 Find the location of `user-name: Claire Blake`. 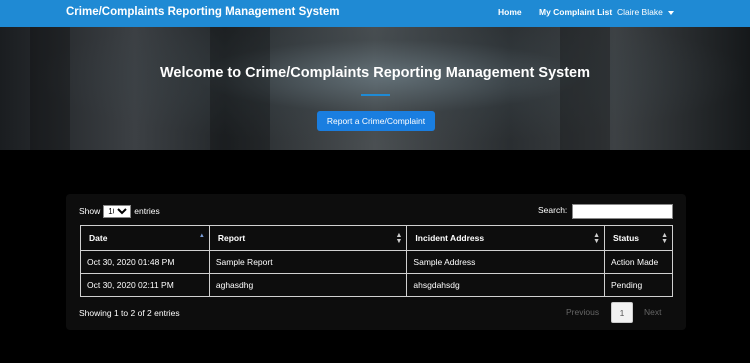

user-name: Claire Blake is located at coordinates (640, 12).